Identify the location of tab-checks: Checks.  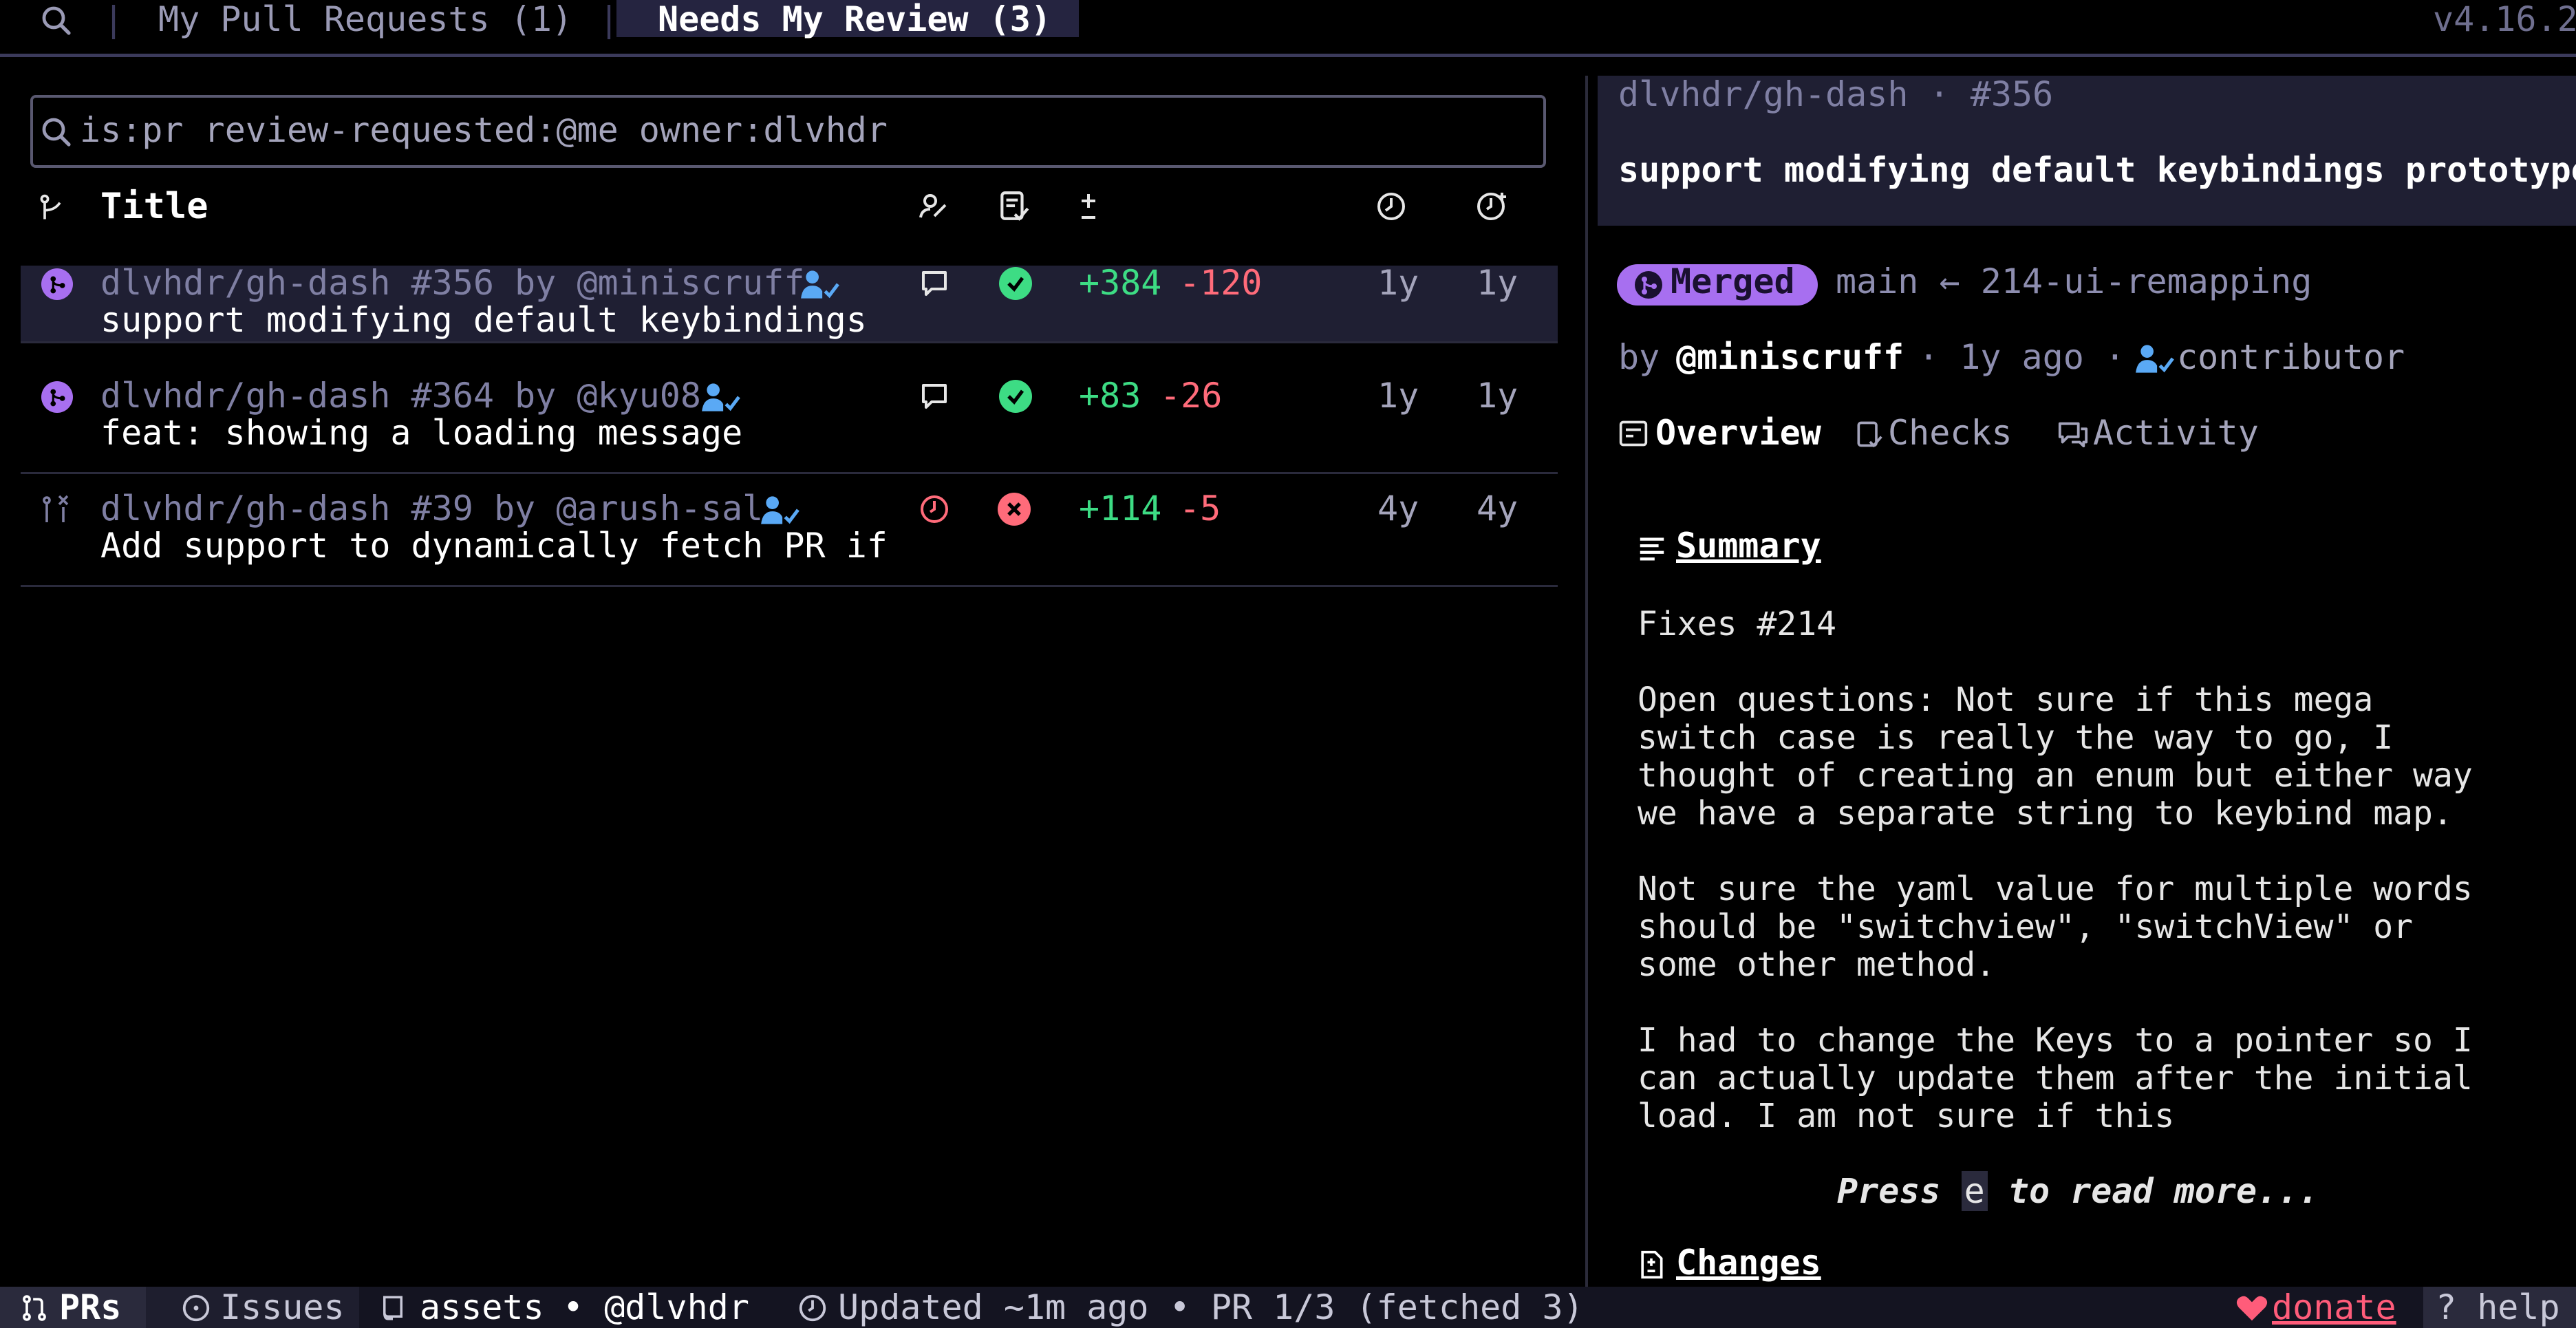
(1950, 433).